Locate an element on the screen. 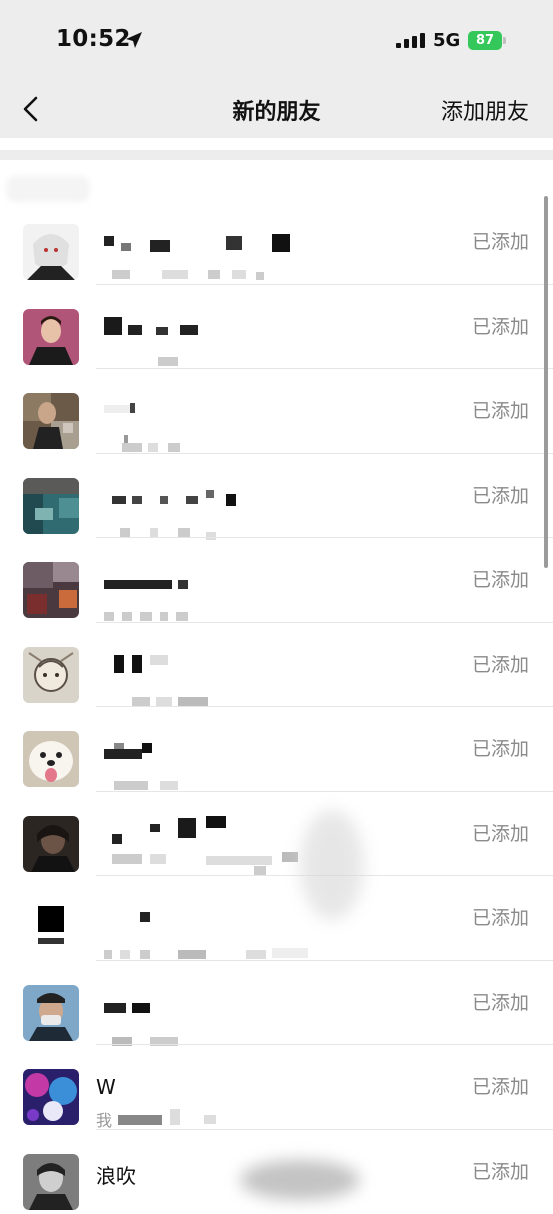  navigation-bar: 新的朋友 添加朋友 is located at coordinates (276, 109).